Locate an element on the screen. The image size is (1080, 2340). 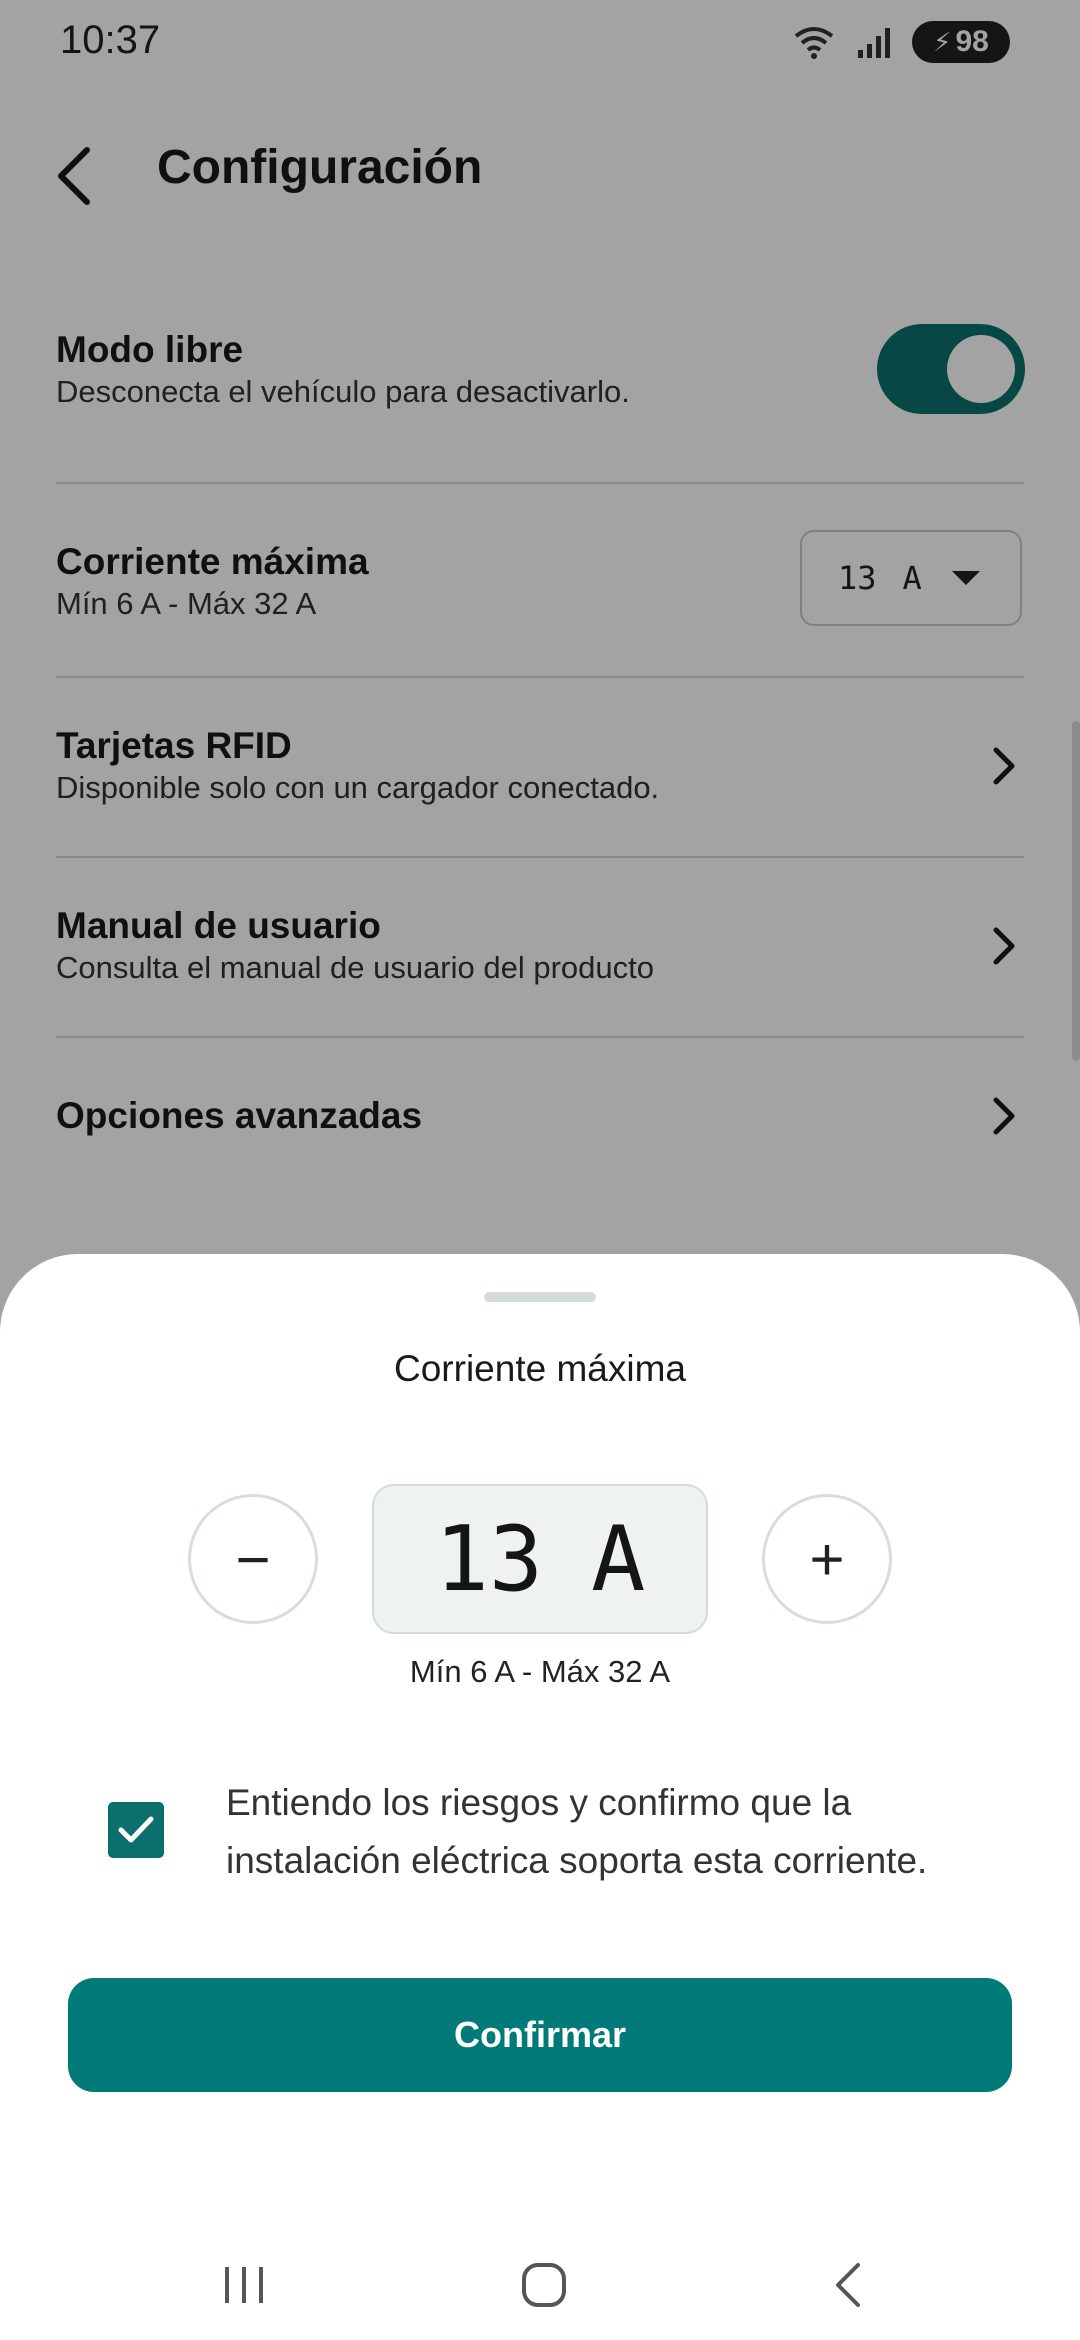
home-icon is located at coordinates (544, 2285).